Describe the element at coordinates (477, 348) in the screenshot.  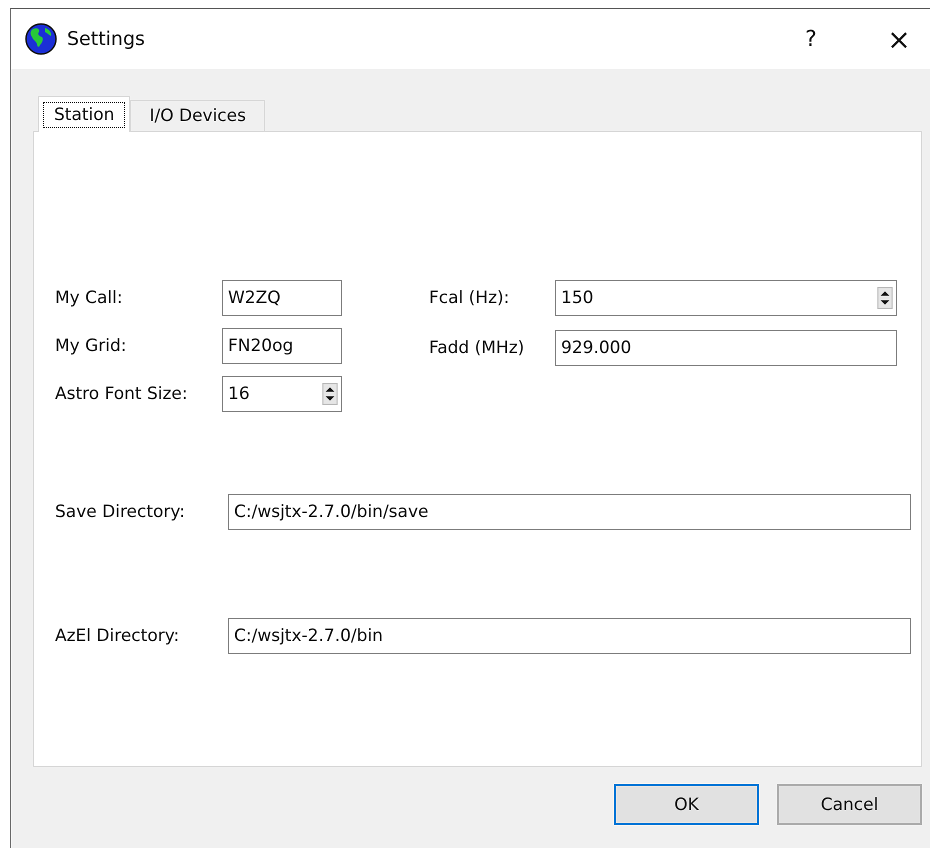
I see `field-label: Fadd (MHz)` at that location.